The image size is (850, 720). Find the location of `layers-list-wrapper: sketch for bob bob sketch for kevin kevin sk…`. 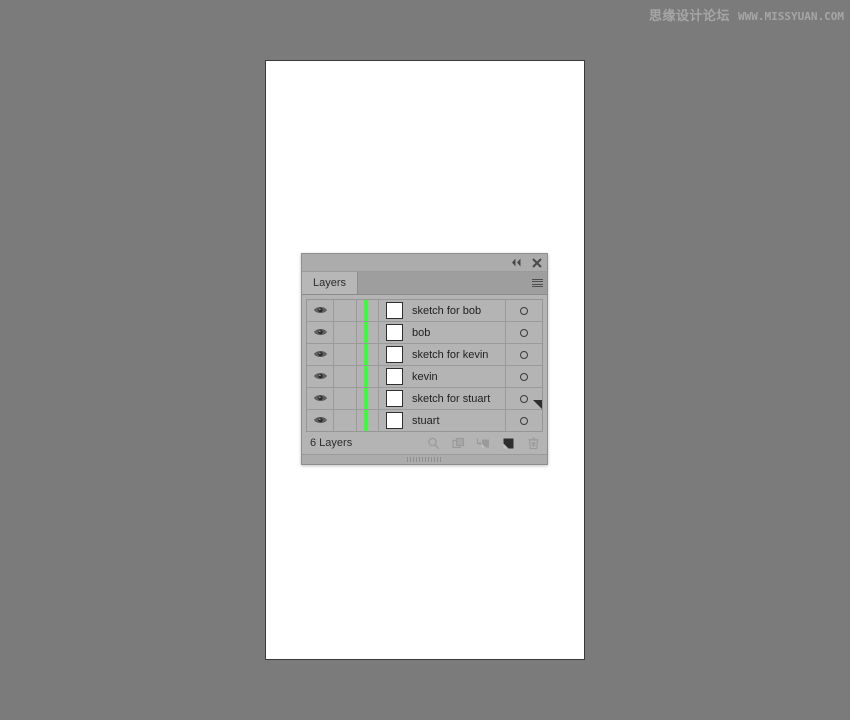

layers-list-wrapper: sketch for bob bob sketch for kevin kevin sk… is located at coordinates (424, 363).